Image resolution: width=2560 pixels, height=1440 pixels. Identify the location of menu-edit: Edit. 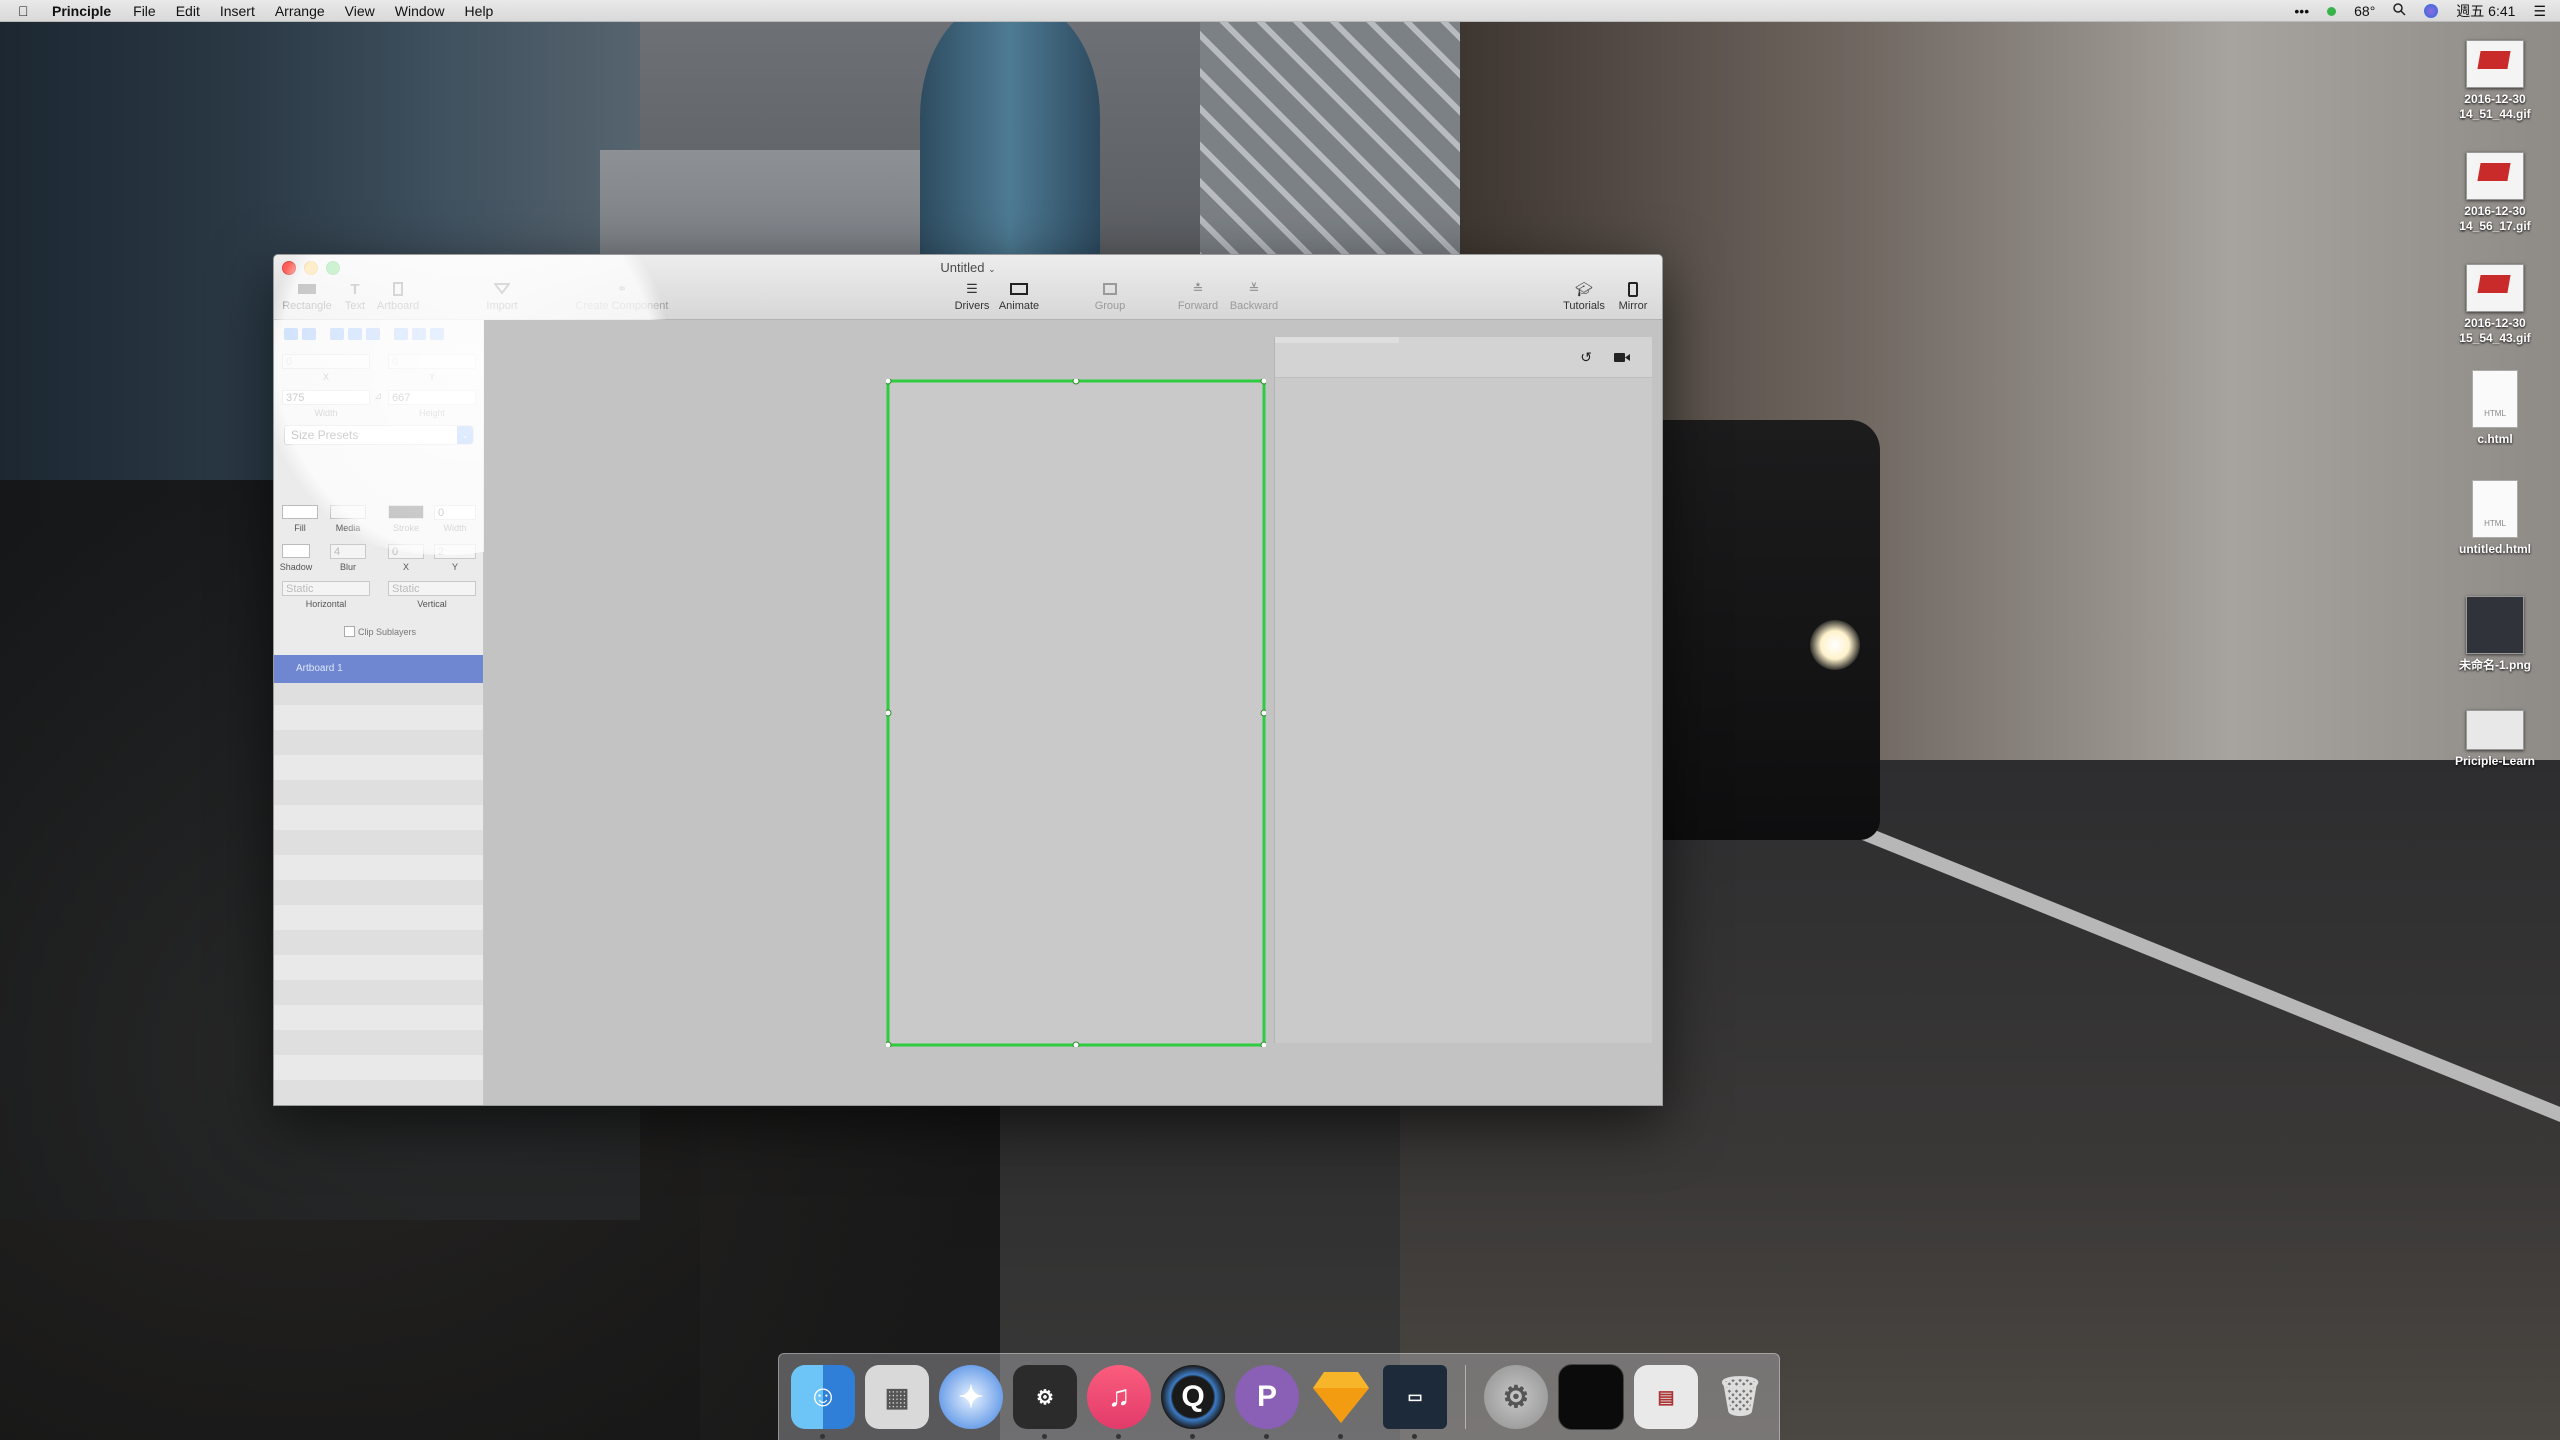
(188, 11).